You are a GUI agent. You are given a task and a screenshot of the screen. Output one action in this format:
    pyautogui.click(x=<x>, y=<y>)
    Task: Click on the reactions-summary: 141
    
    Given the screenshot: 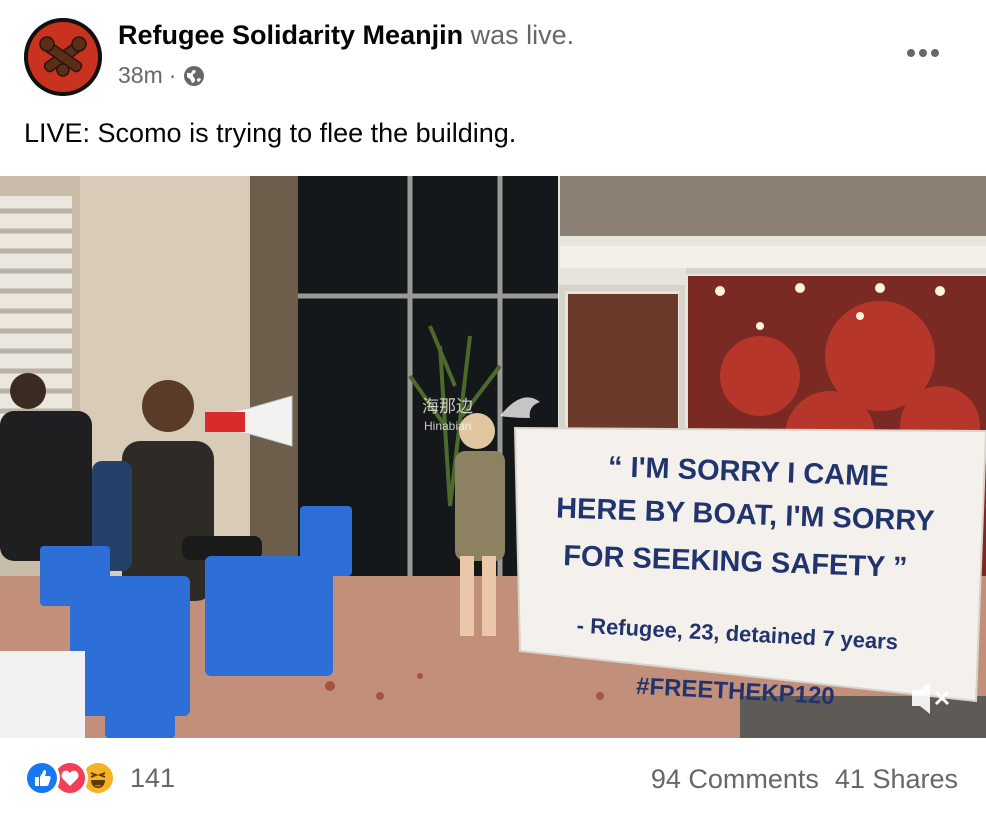 What is the action you would take?
    pyautogui.click(x=99, y=778)
    